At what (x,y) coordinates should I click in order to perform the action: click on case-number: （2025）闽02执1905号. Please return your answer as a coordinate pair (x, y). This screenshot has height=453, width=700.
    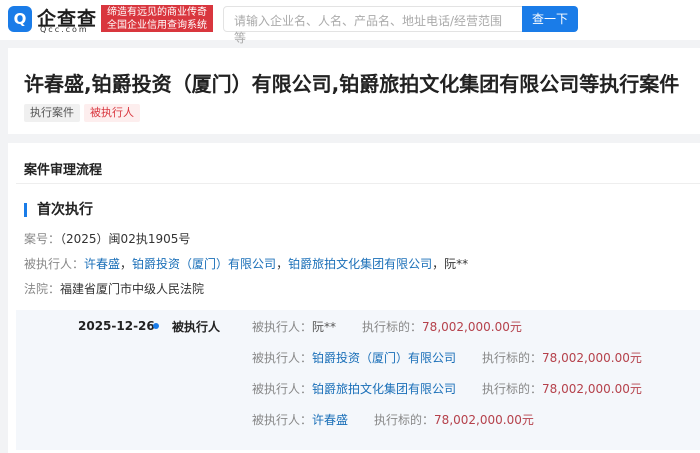
    Looking at the image, I should click on (125, 239).